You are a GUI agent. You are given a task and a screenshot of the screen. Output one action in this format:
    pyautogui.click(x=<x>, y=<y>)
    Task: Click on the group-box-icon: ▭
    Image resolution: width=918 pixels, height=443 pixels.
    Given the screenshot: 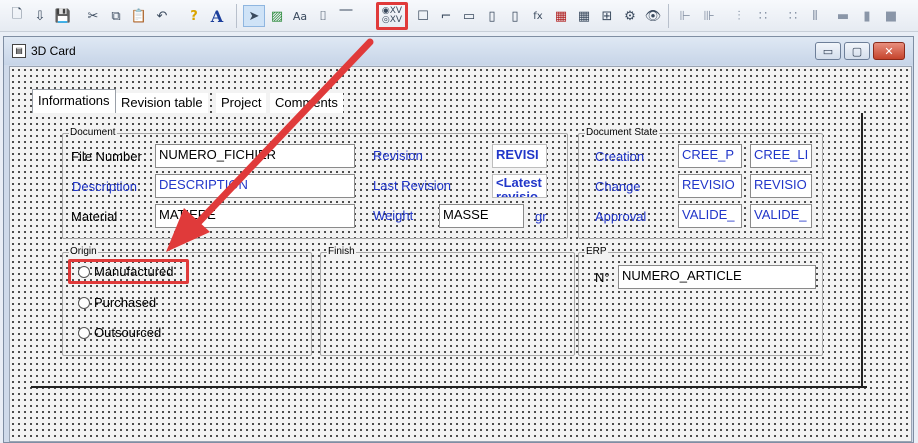 What is the action you would take?
    pyautogui.click(x=469, y=16)
    